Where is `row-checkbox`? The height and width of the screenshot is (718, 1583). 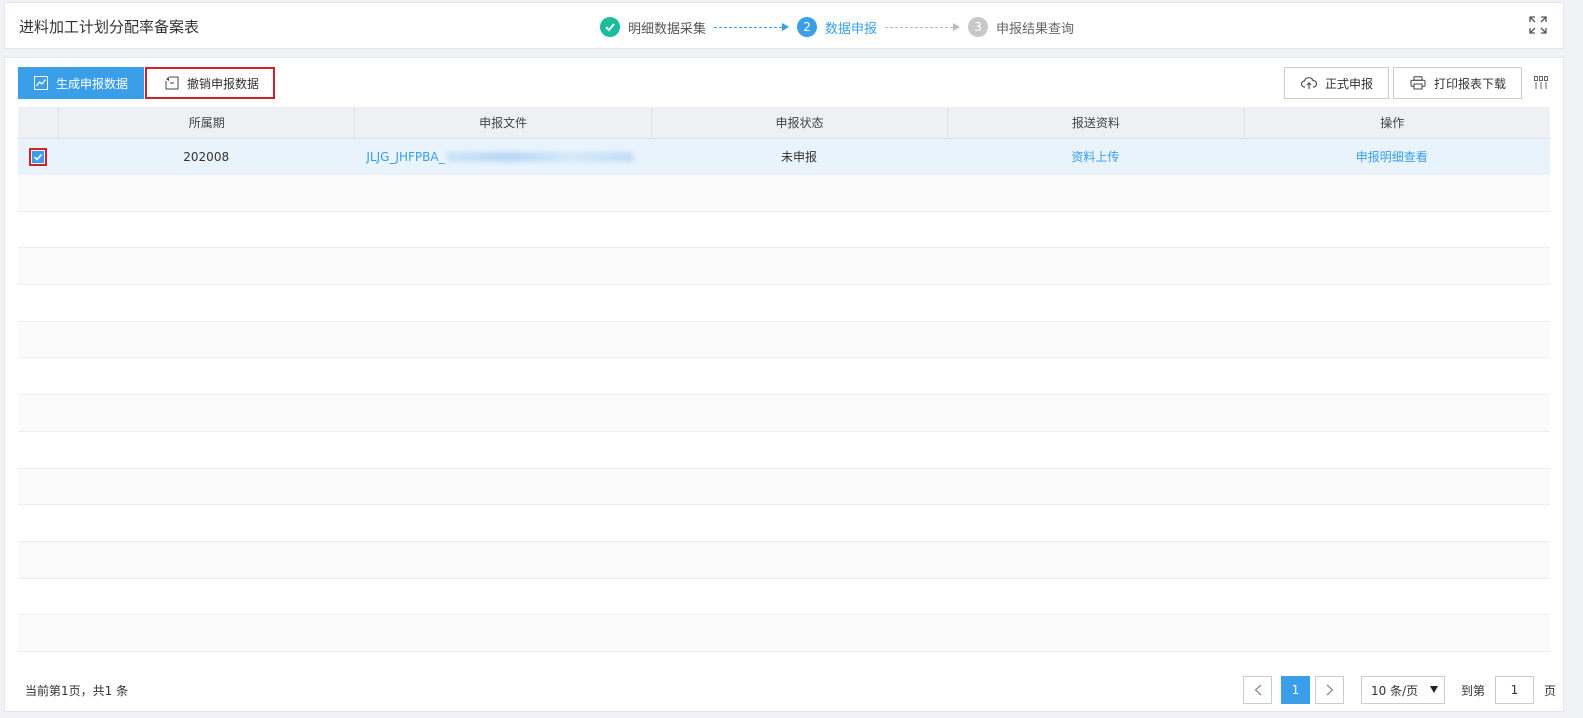
row-checkbox is located at coordinates (38, 156).